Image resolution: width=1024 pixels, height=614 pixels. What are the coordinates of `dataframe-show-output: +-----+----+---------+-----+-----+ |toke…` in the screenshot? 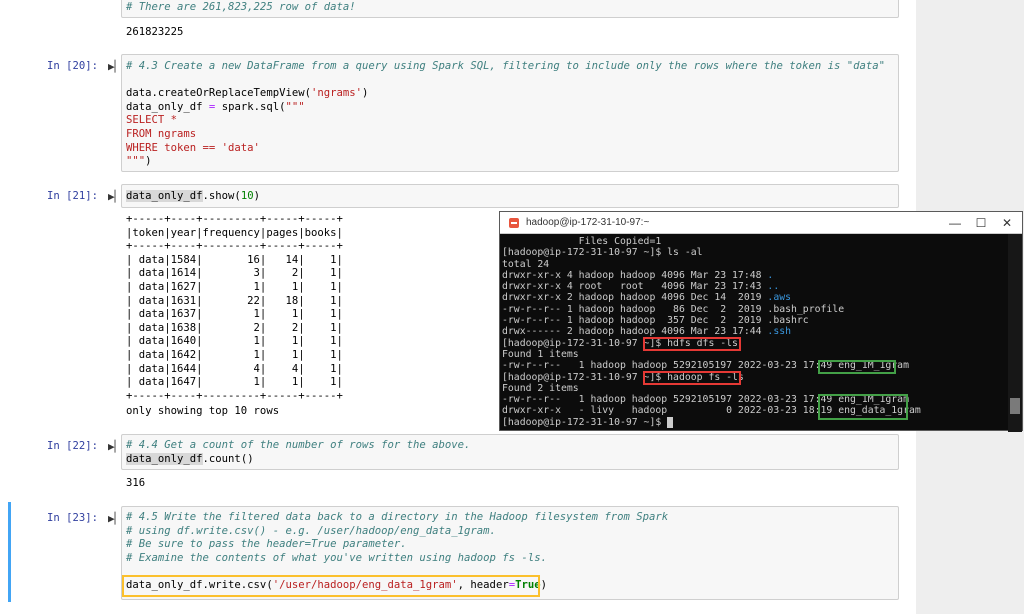 It's located at (234, 307).